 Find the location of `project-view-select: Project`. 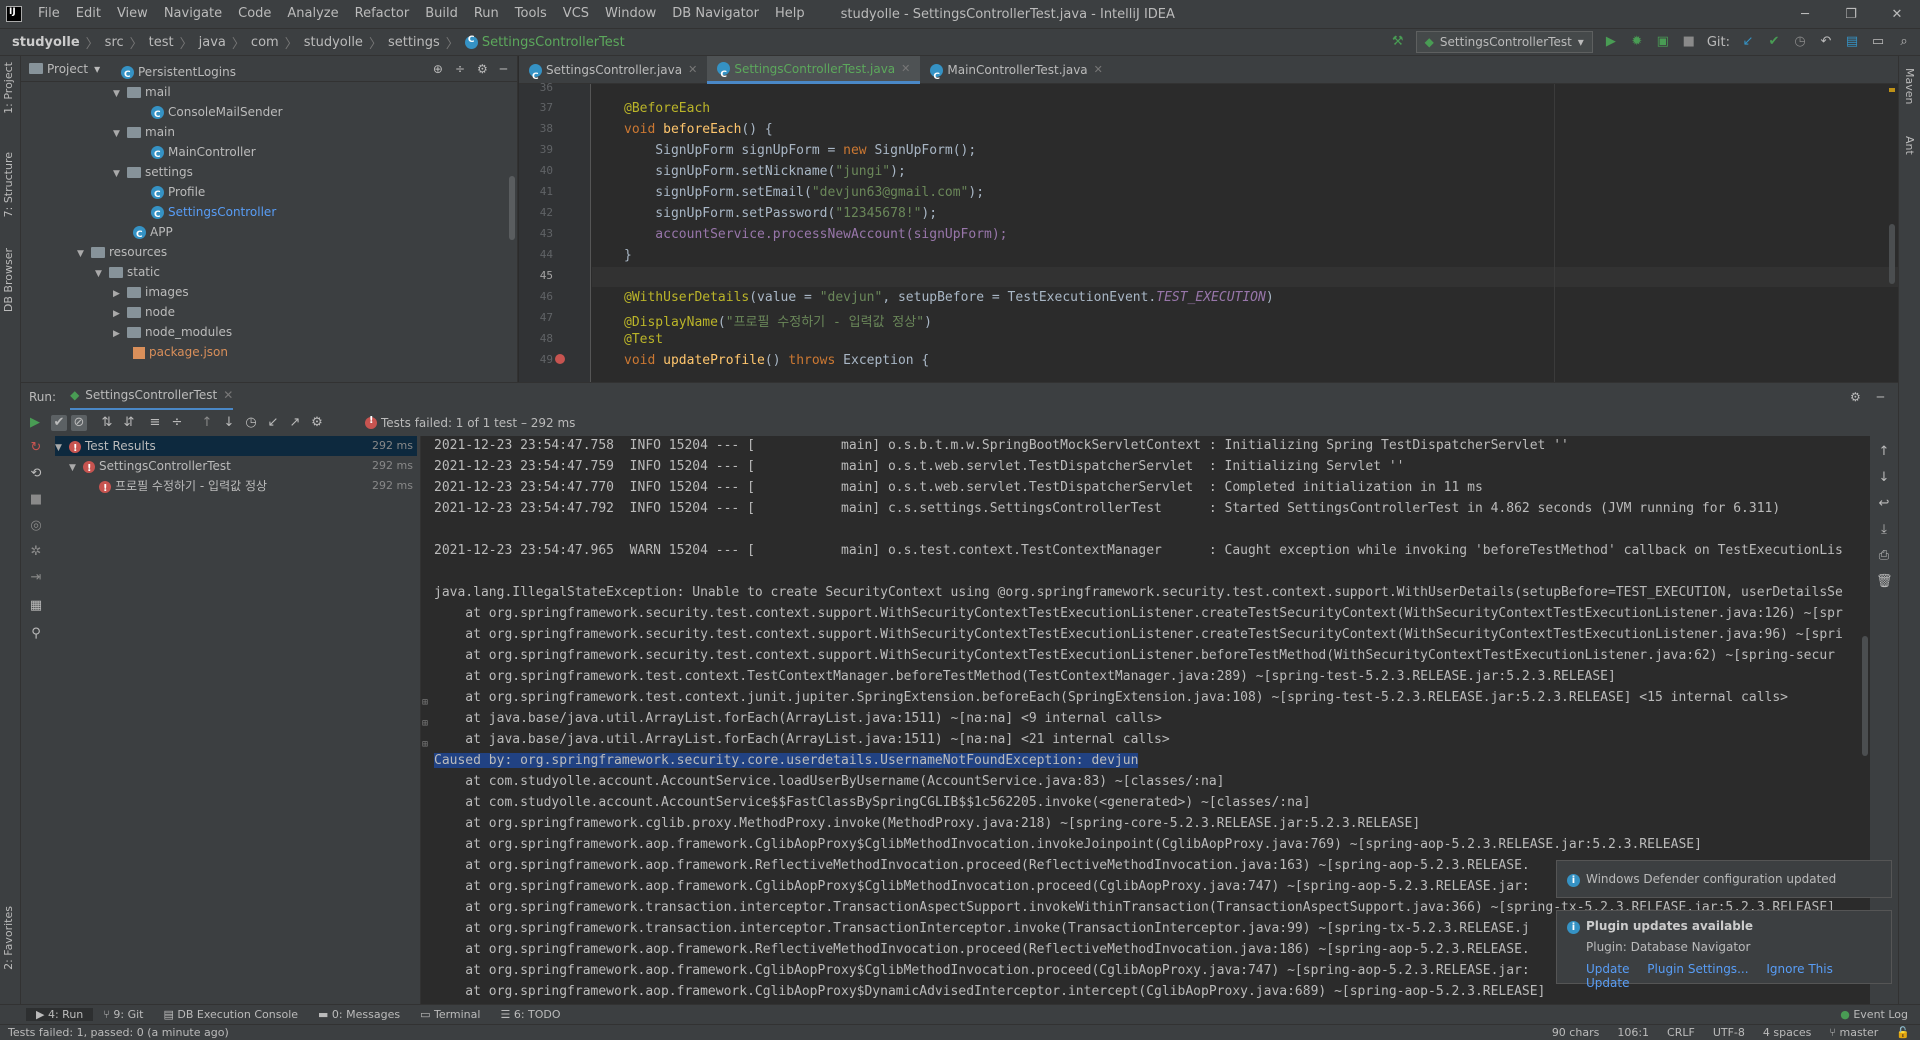

project-view-select: Project is located at coordinates (67, 69).